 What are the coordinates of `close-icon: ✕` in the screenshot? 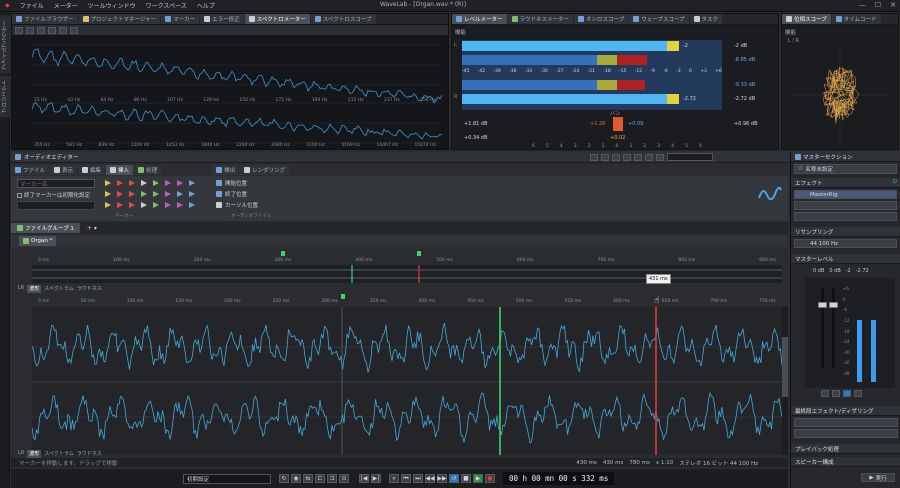 It's located at (893, 5).